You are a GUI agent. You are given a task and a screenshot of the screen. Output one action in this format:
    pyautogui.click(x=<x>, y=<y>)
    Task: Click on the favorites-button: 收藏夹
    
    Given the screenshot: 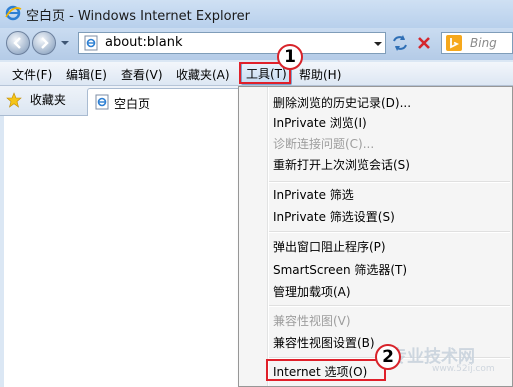 What is the action you would take?
    pyautogui.click(x=36, y=101)
    